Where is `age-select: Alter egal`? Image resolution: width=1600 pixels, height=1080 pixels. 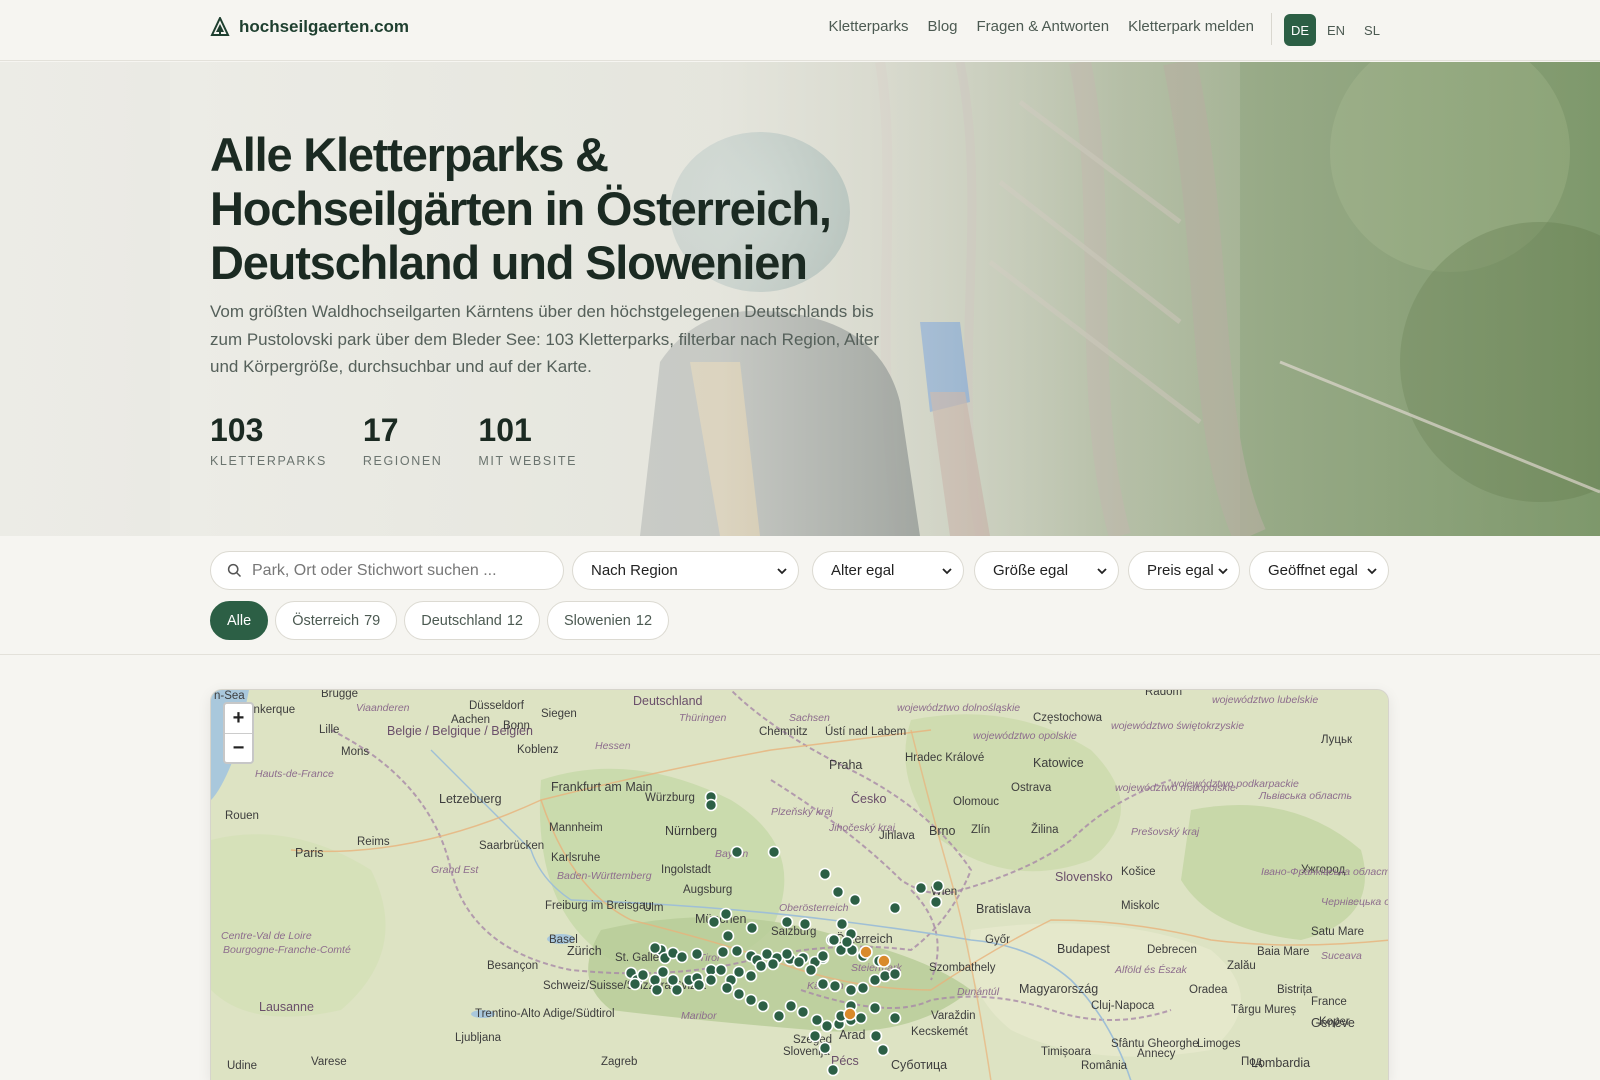 age-select: Alter egal is located at coordinates (888, 570).